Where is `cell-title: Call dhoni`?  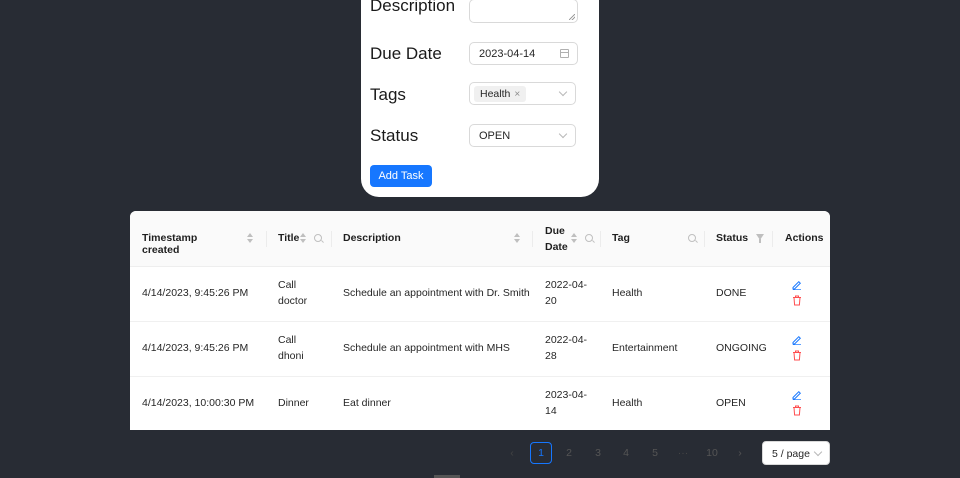 cell-title: Call dhoni is located at coordinates (291, 348).